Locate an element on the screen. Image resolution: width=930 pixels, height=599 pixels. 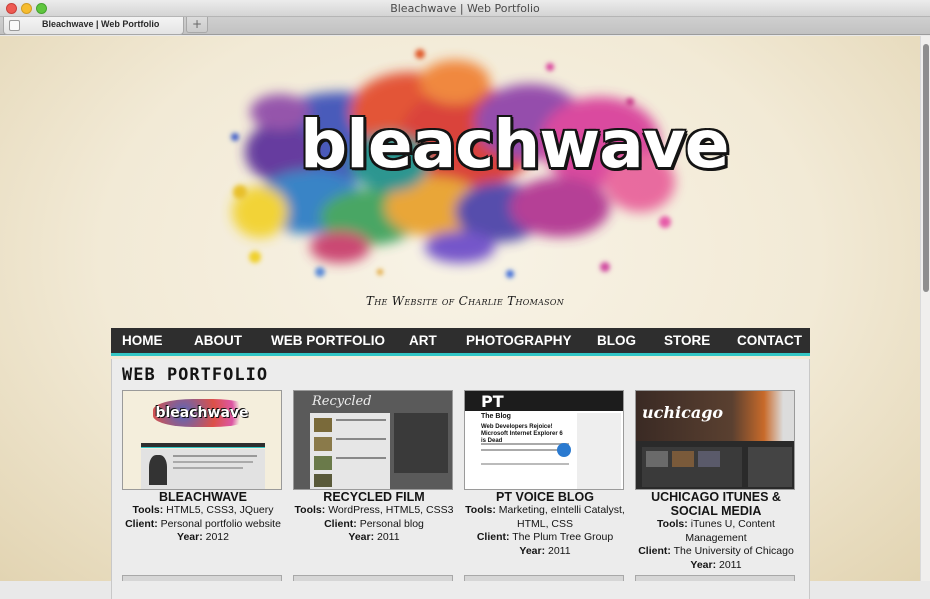
thumb-logo-text: bleachwave is located at coordinates (202, 413).